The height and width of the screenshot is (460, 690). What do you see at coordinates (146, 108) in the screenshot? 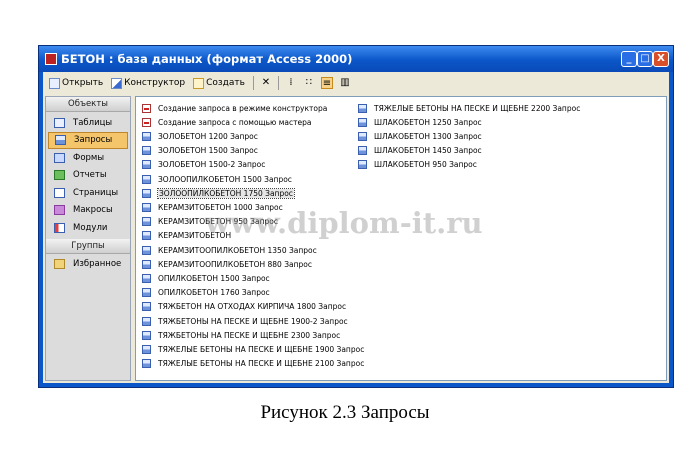
I see `wizard-icon` at bounding box center [146, 108].